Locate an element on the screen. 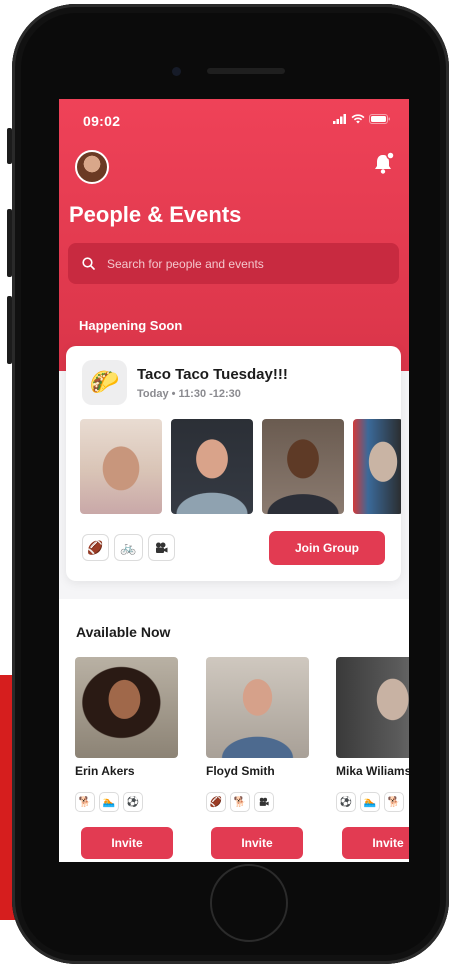 The height and width of the screenshot is (964, 455). person-tags: ⚽ 🏊 🐕 is located at coordinates (372, 802).